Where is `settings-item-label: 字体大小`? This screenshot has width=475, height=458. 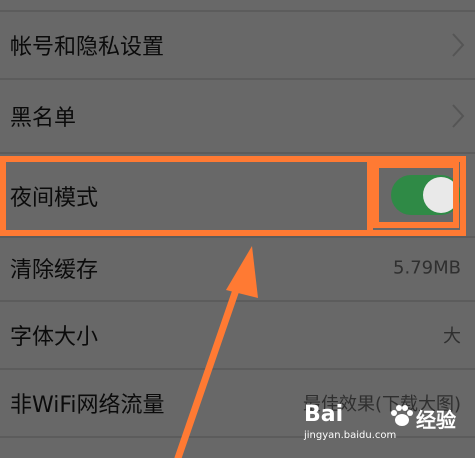 settings-item-label: 字体大小 is located at coordinates (54, 337).